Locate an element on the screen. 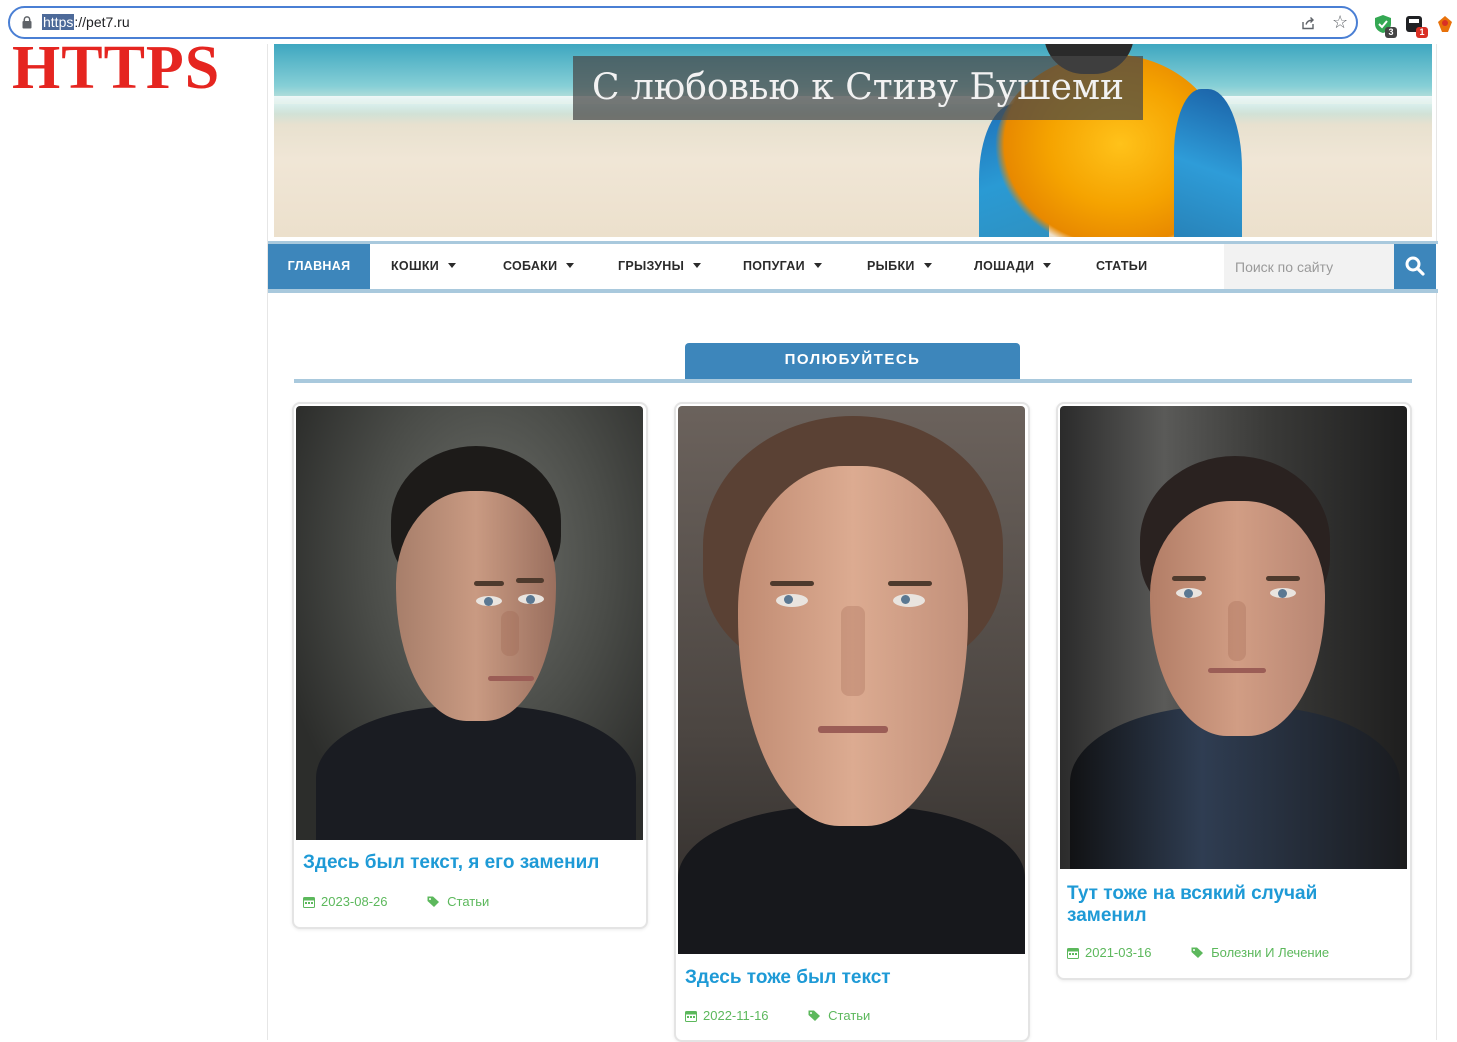  post-category: Болезни И Лечение is located at coordinates (1260, 952).